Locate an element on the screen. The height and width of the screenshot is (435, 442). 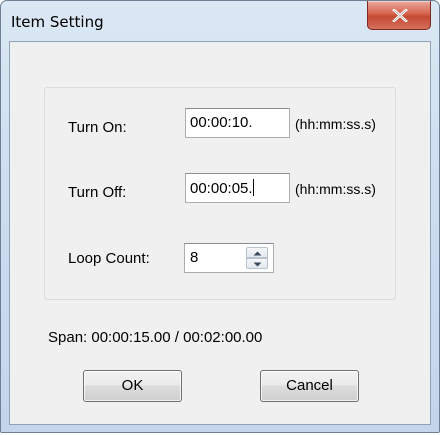
cancel-button: Cancel is located at coordinates (309, 386).